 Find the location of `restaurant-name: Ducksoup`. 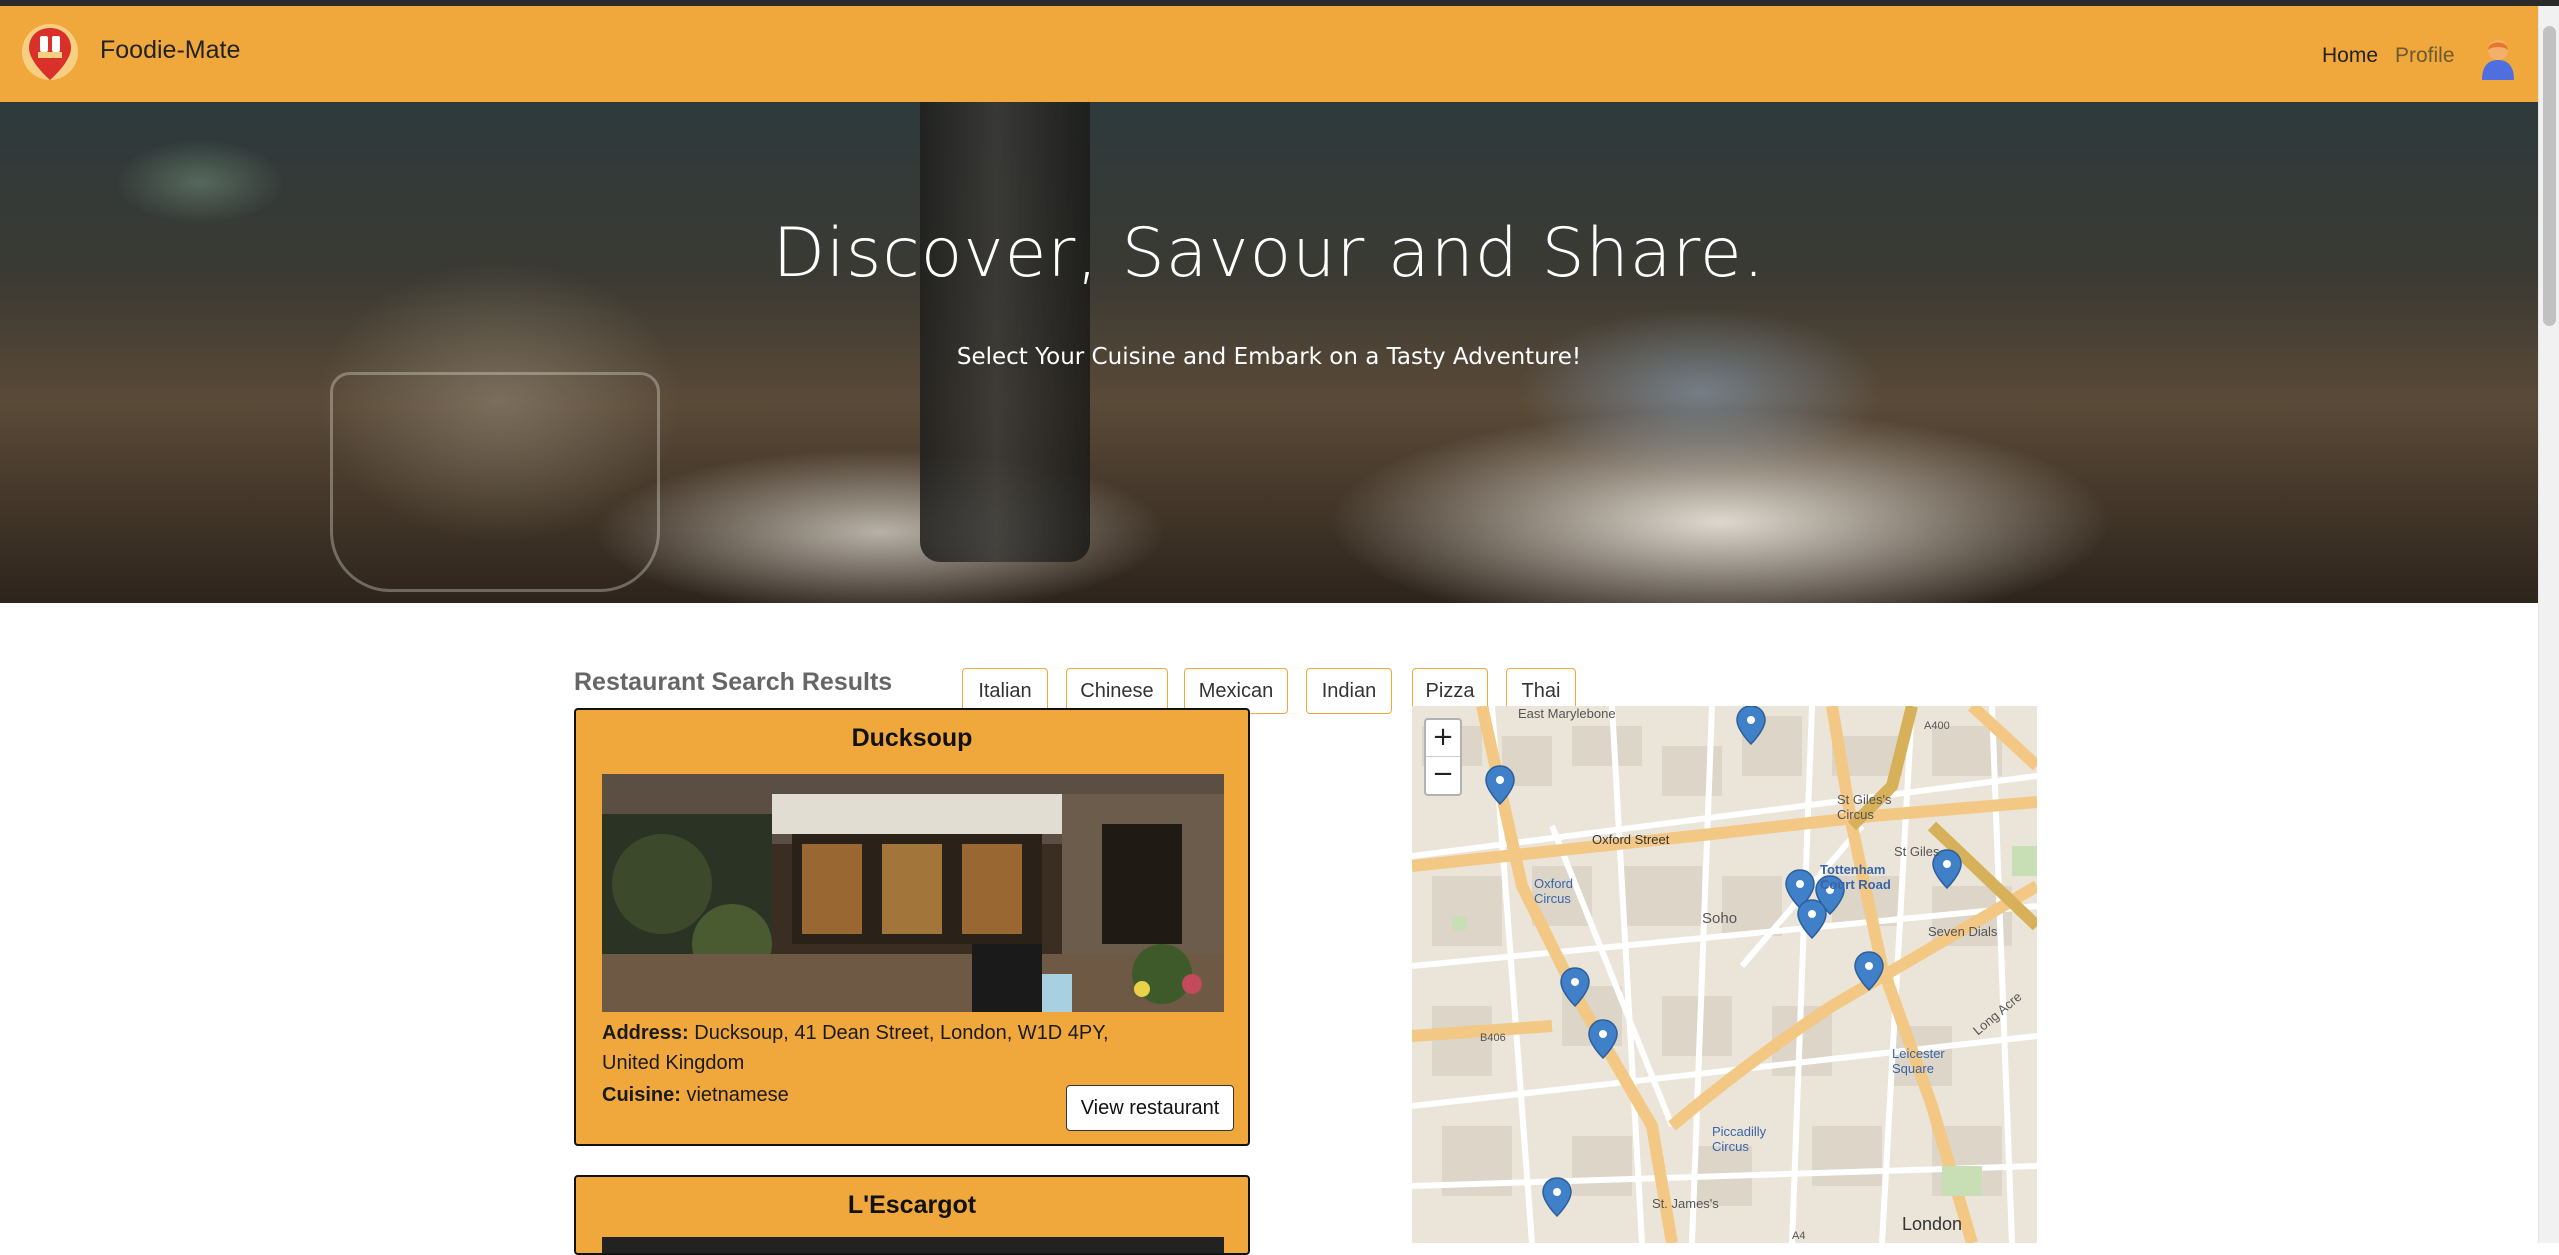

restaurant-name: Ducksoup is located at coordinates (912, 738).